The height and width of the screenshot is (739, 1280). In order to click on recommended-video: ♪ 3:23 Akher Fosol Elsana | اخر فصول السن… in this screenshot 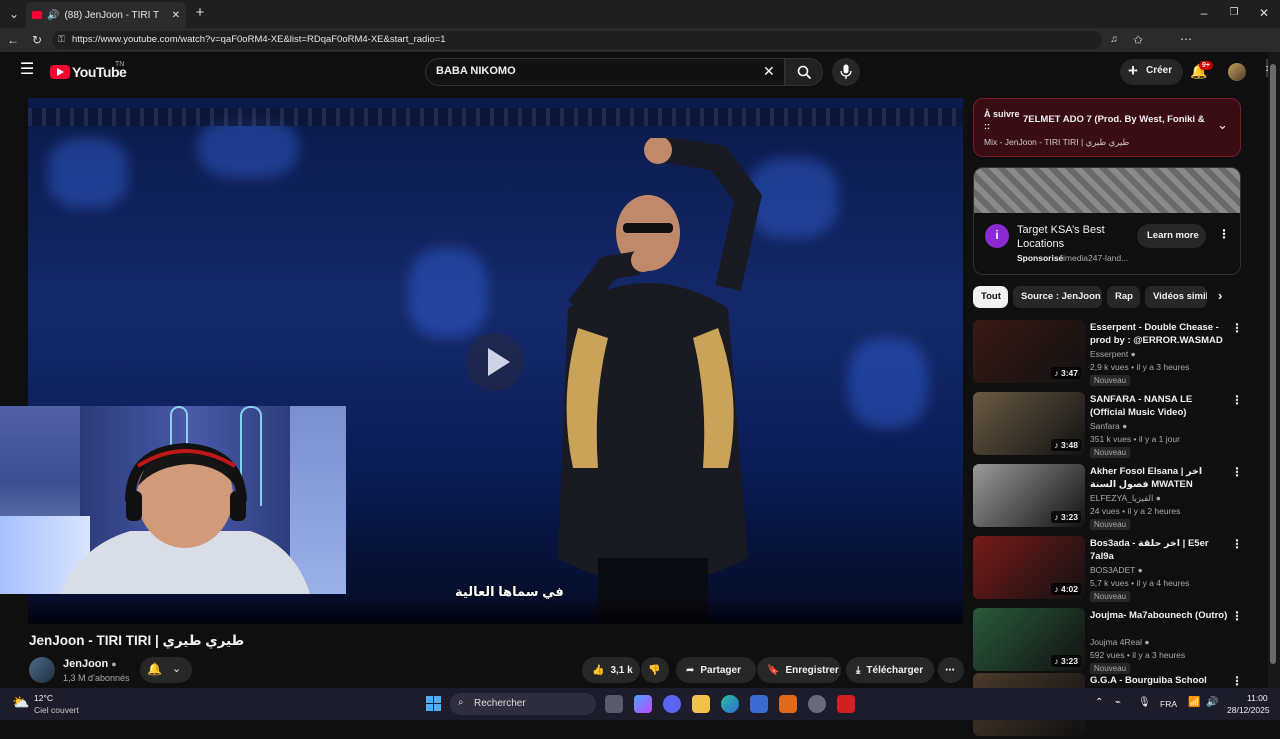, I will do `click(1118, 497)`.